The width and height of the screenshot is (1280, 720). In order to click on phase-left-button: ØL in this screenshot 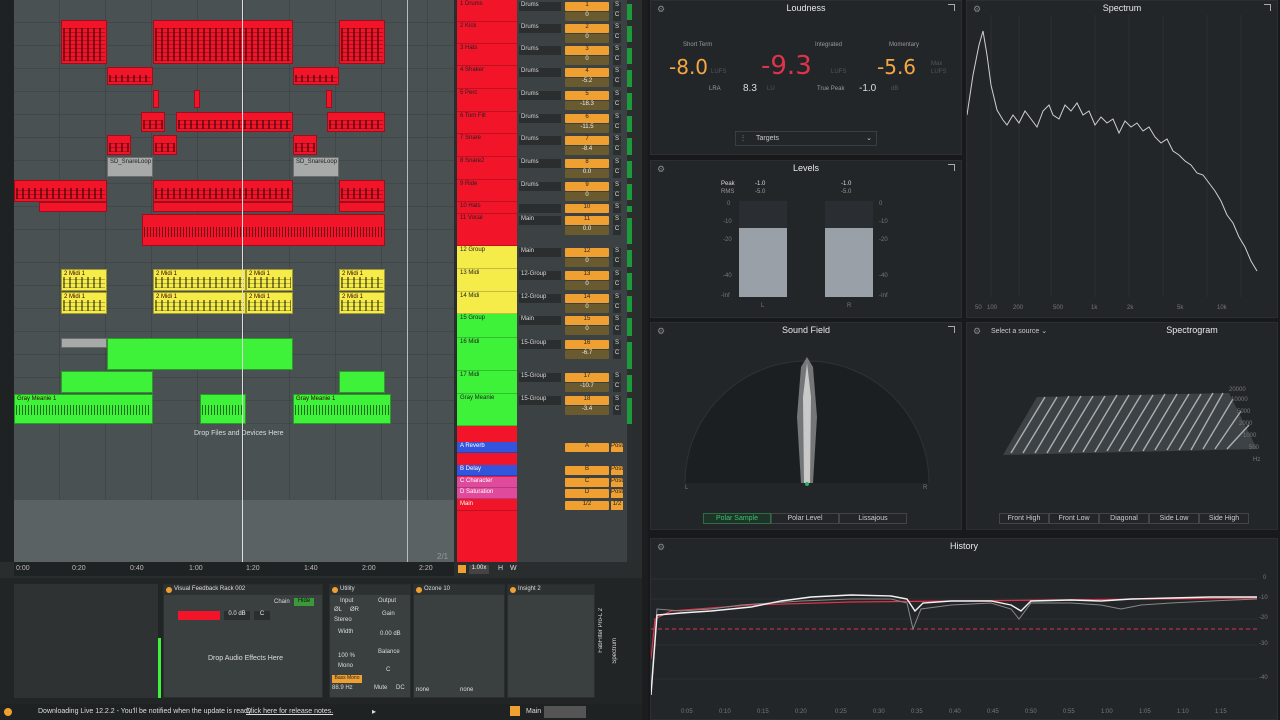, I will do `click(338, 610)`.